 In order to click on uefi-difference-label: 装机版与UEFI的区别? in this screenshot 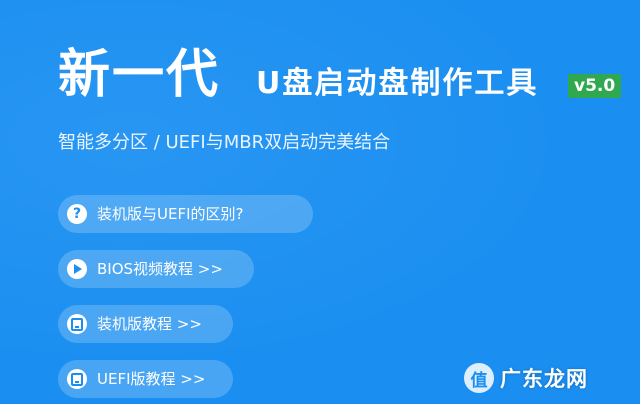, I will do `click(170, 214)`.